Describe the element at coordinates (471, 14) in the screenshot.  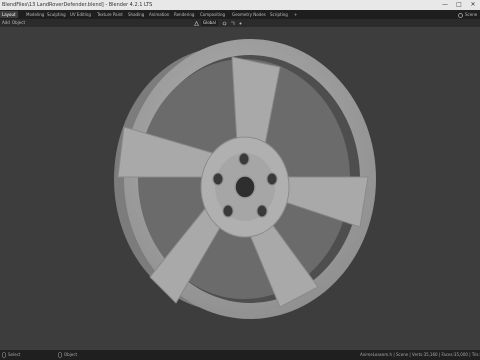
I see `scene-selector: Scene` at that location.